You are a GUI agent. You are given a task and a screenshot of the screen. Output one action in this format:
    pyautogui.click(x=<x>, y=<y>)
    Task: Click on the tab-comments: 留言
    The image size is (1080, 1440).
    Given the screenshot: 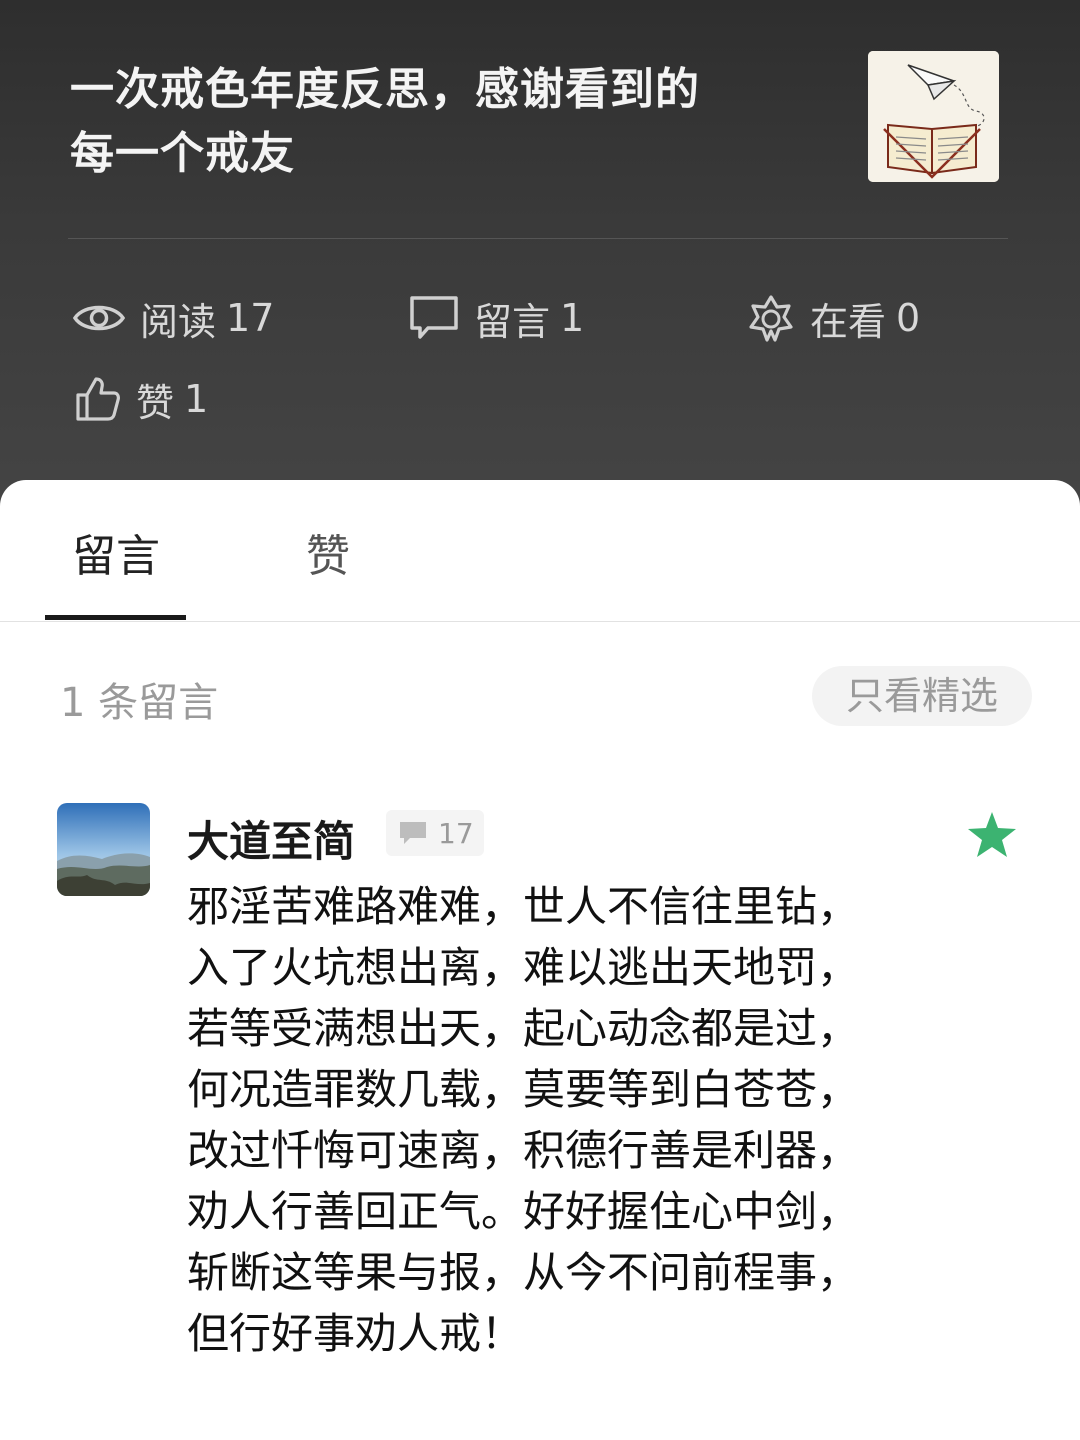 What is the action you would take?
    pyautogui.click(x=116, y=552)
    